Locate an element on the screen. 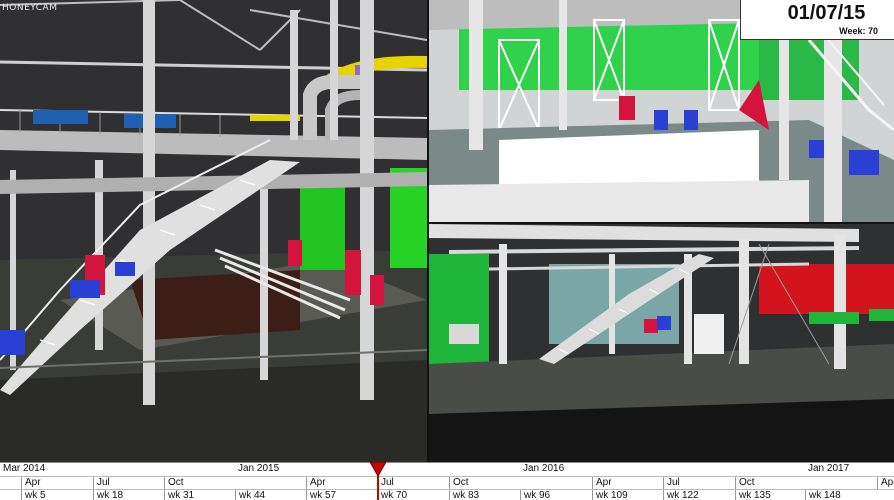 The height and width of the screenshot is (500, 894). timeline-quarters-row: Apr Jul Oct Apr Jul Oct Apr Jul Oct Apr is located at coordinates (447, 482).